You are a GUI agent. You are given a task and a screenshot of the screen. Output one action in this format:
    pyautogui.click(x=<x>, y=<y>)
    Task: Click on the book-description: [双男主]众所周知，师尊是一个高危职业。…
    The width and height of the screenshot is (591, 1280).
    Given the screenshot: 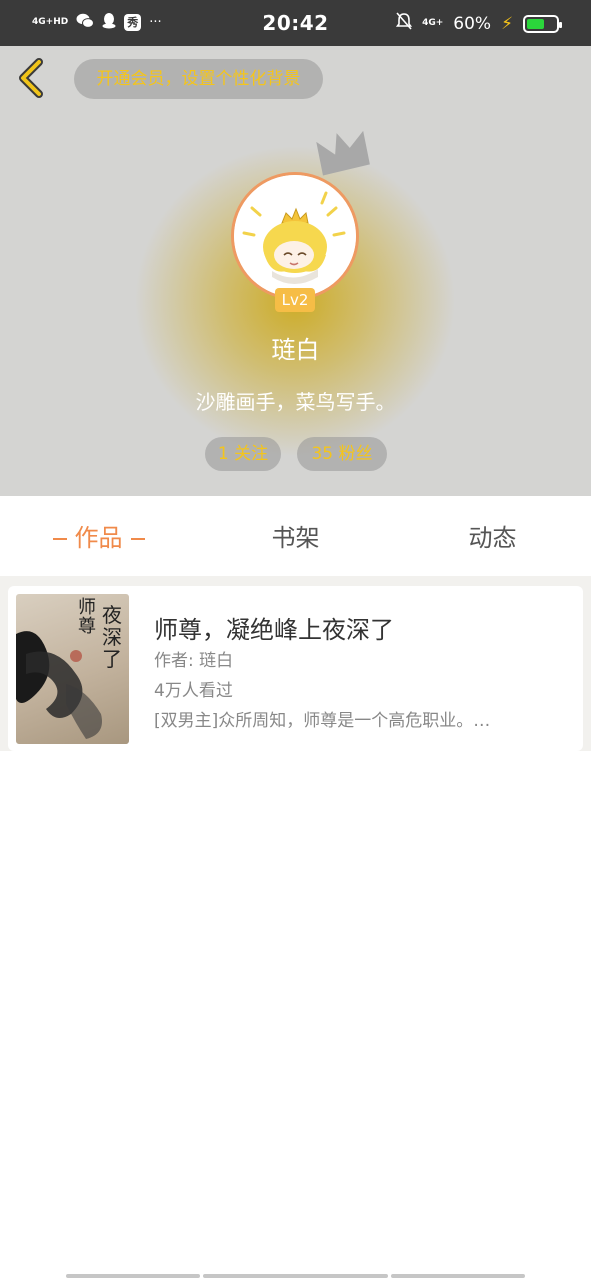 What is the action you would take?
    pyautogui.click(x=322, y=721)
    